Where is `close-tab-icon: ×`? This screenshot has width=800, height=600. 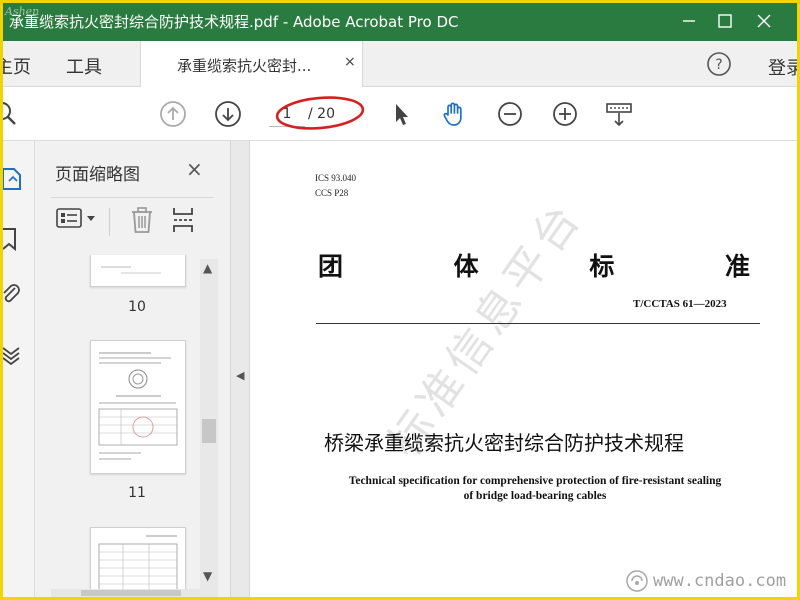
close-tab-icon: × is located at coordinates (350, 62).